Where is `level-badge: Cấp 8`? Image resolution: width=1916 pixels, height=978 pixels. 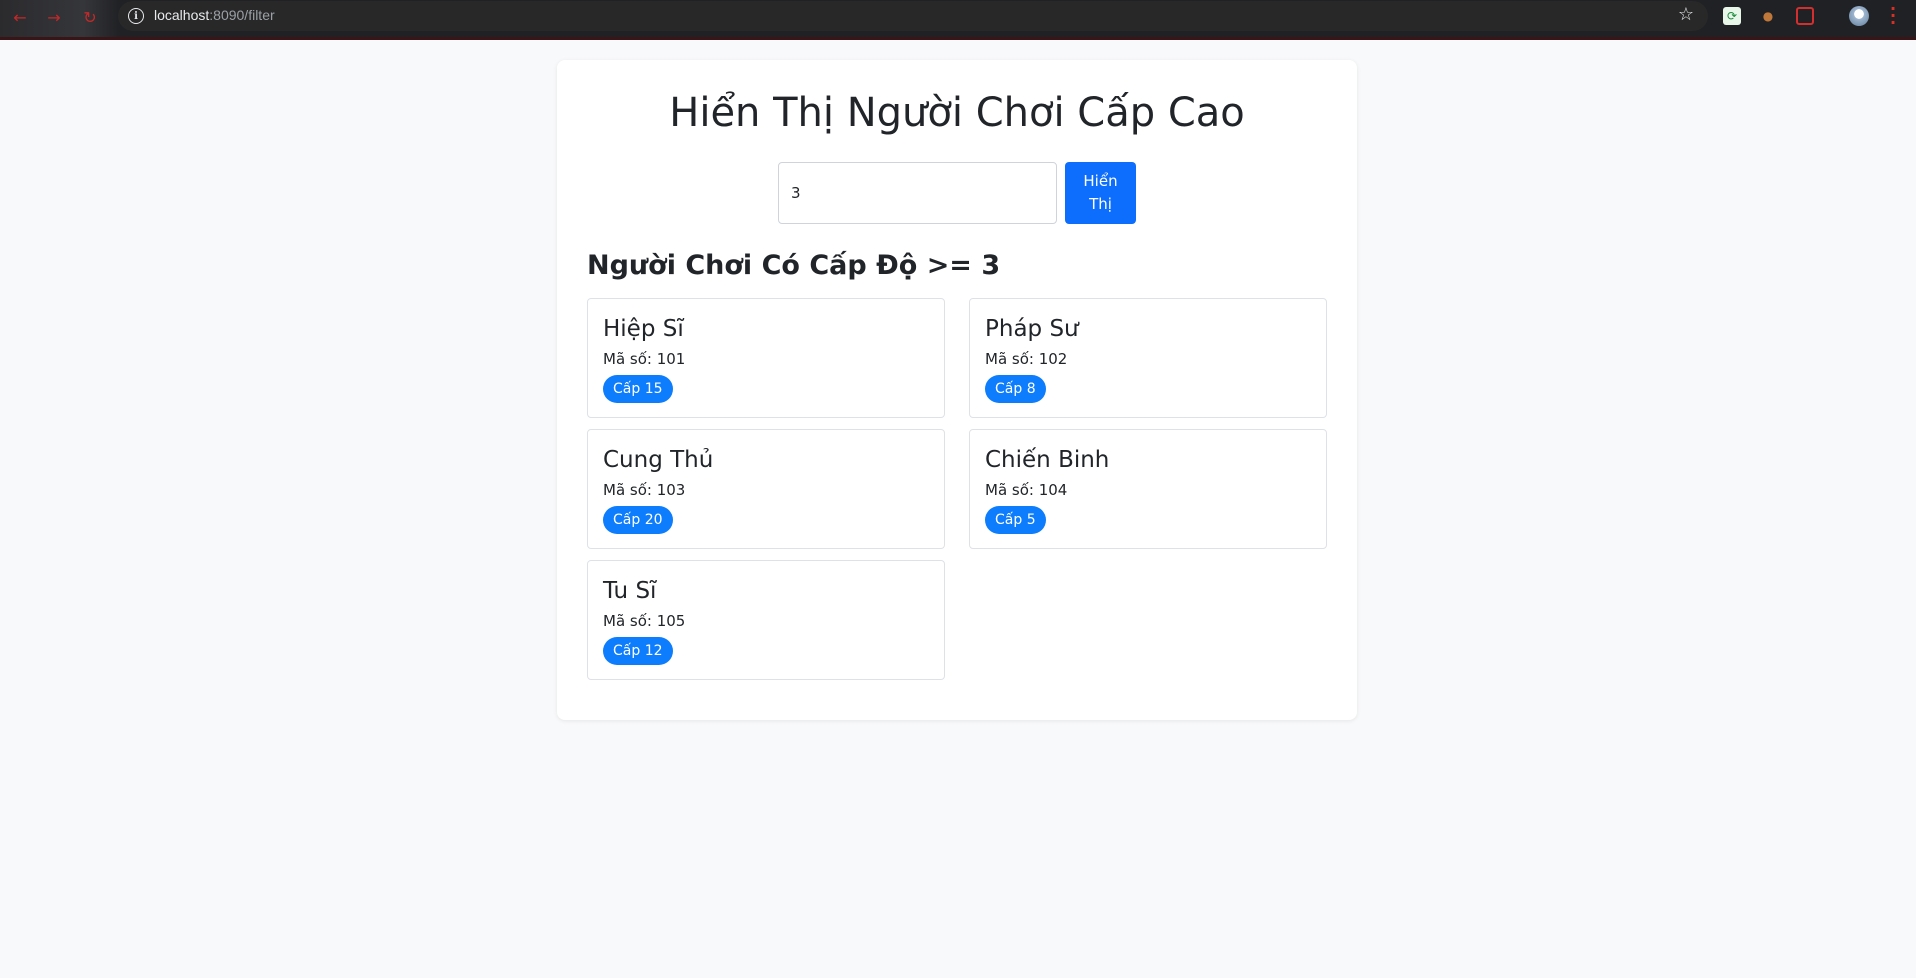 level-badge: Cấp 8 is located at coordinates (1015, 389).